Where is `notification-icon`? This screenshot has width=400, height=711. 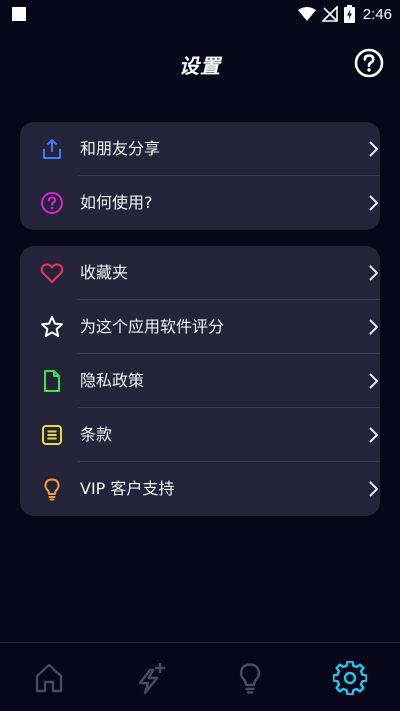 notification-icon is located at coordinates (19, 14).